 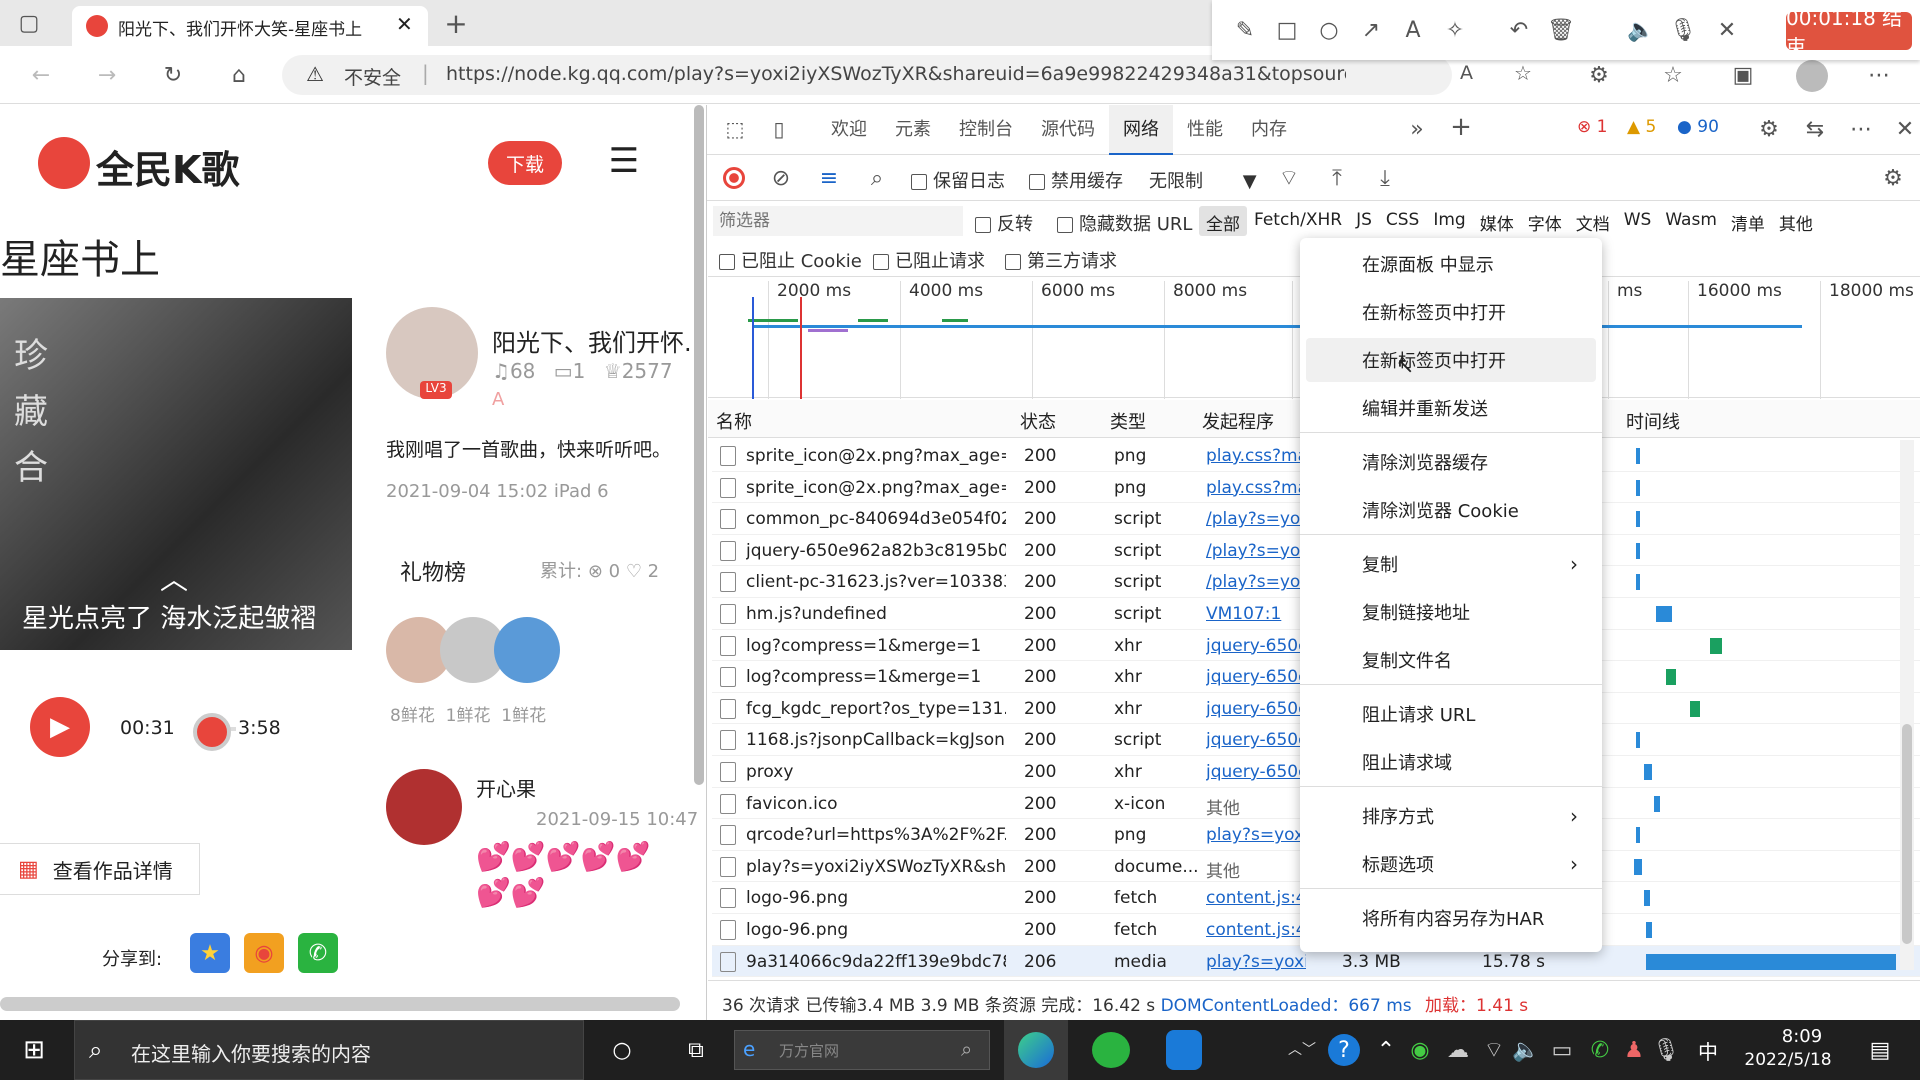 What do you see at coordinates (1698, 127) in the screenshot?
I see `messages-count: ● 90` at bounding box center [1698, 127].